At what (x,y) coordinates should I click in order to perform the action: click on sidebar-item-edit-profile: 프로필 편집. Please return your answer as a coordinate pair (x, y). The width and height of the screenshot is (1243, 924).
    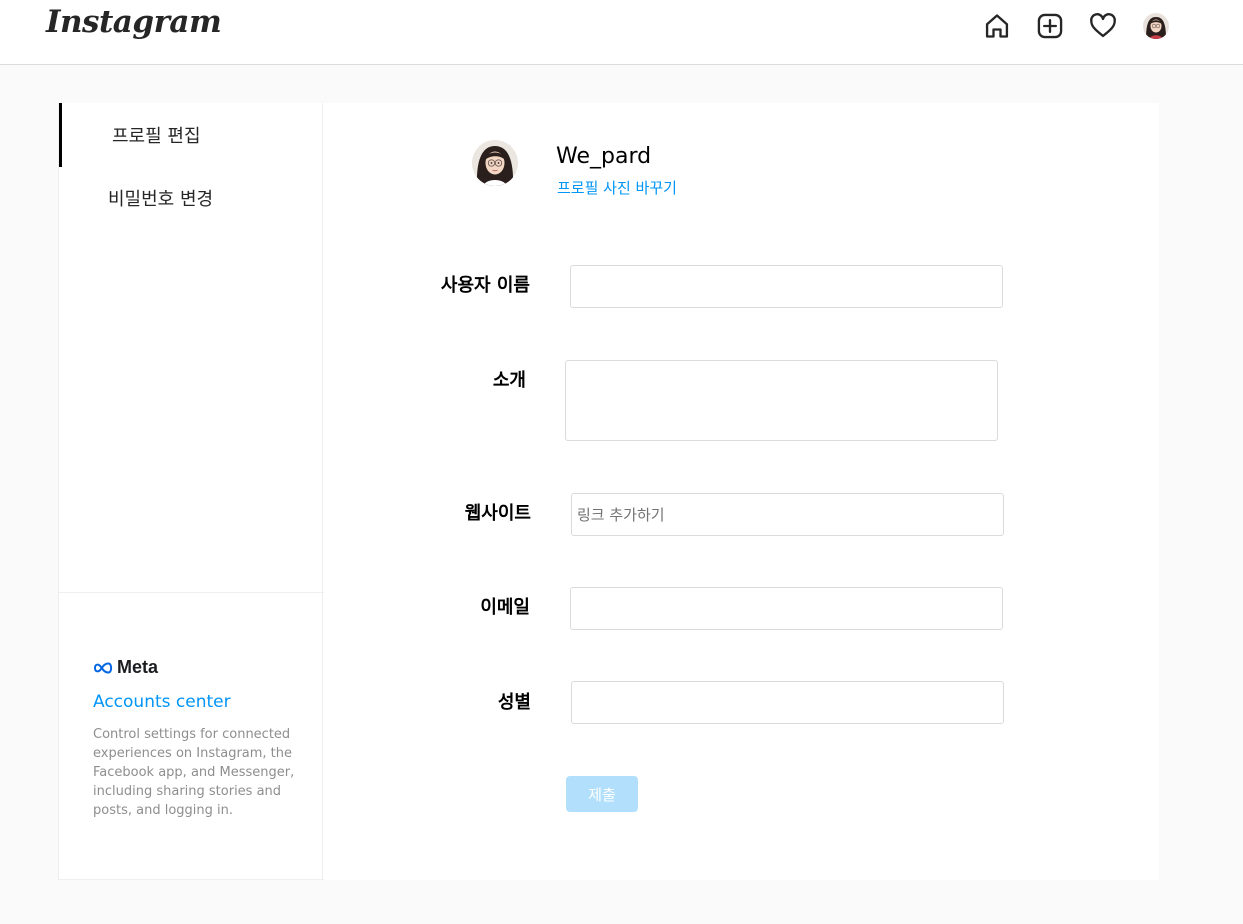
    Looking at the image, I should click on (191, 135).